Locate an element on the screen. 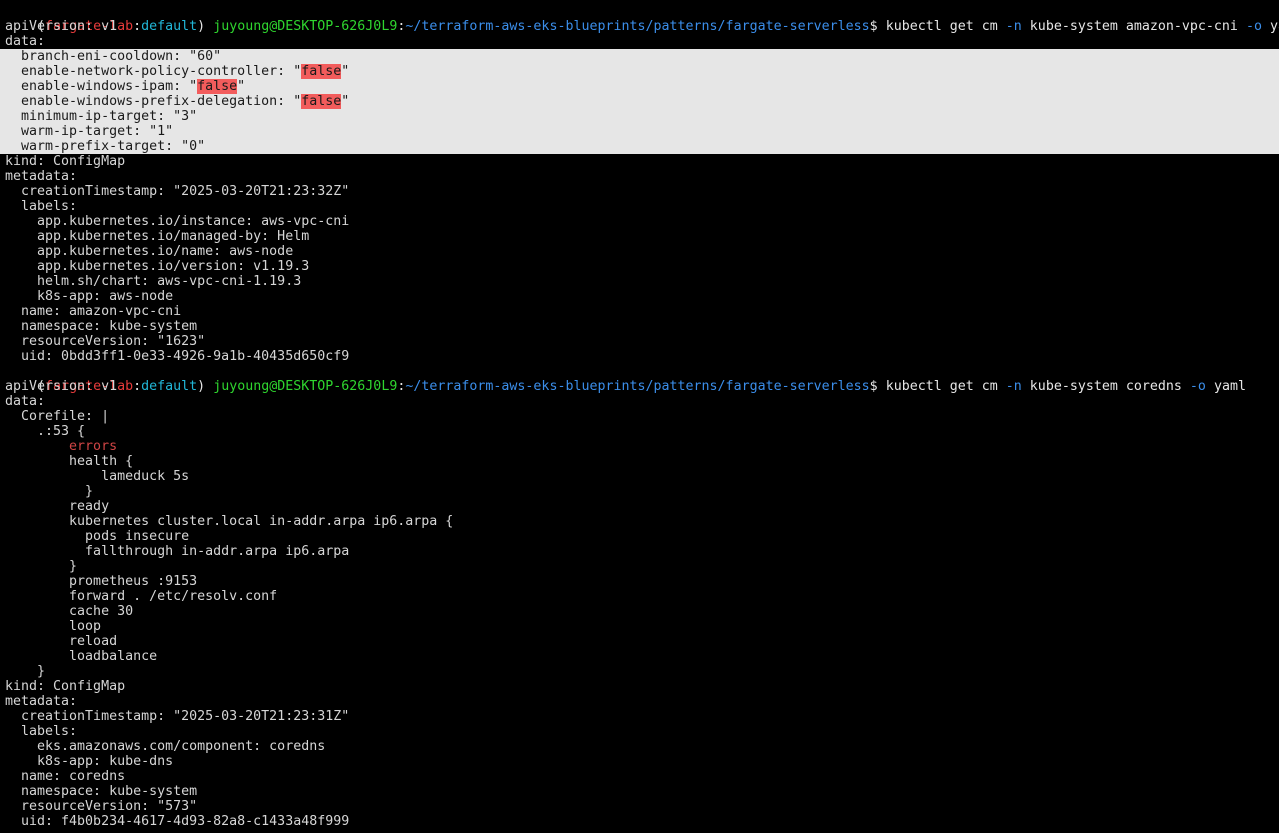 This screenshot has width=1279, height=833. yaml-line: forward . /etc/resolv.conf is located at coordinates (141, 596).